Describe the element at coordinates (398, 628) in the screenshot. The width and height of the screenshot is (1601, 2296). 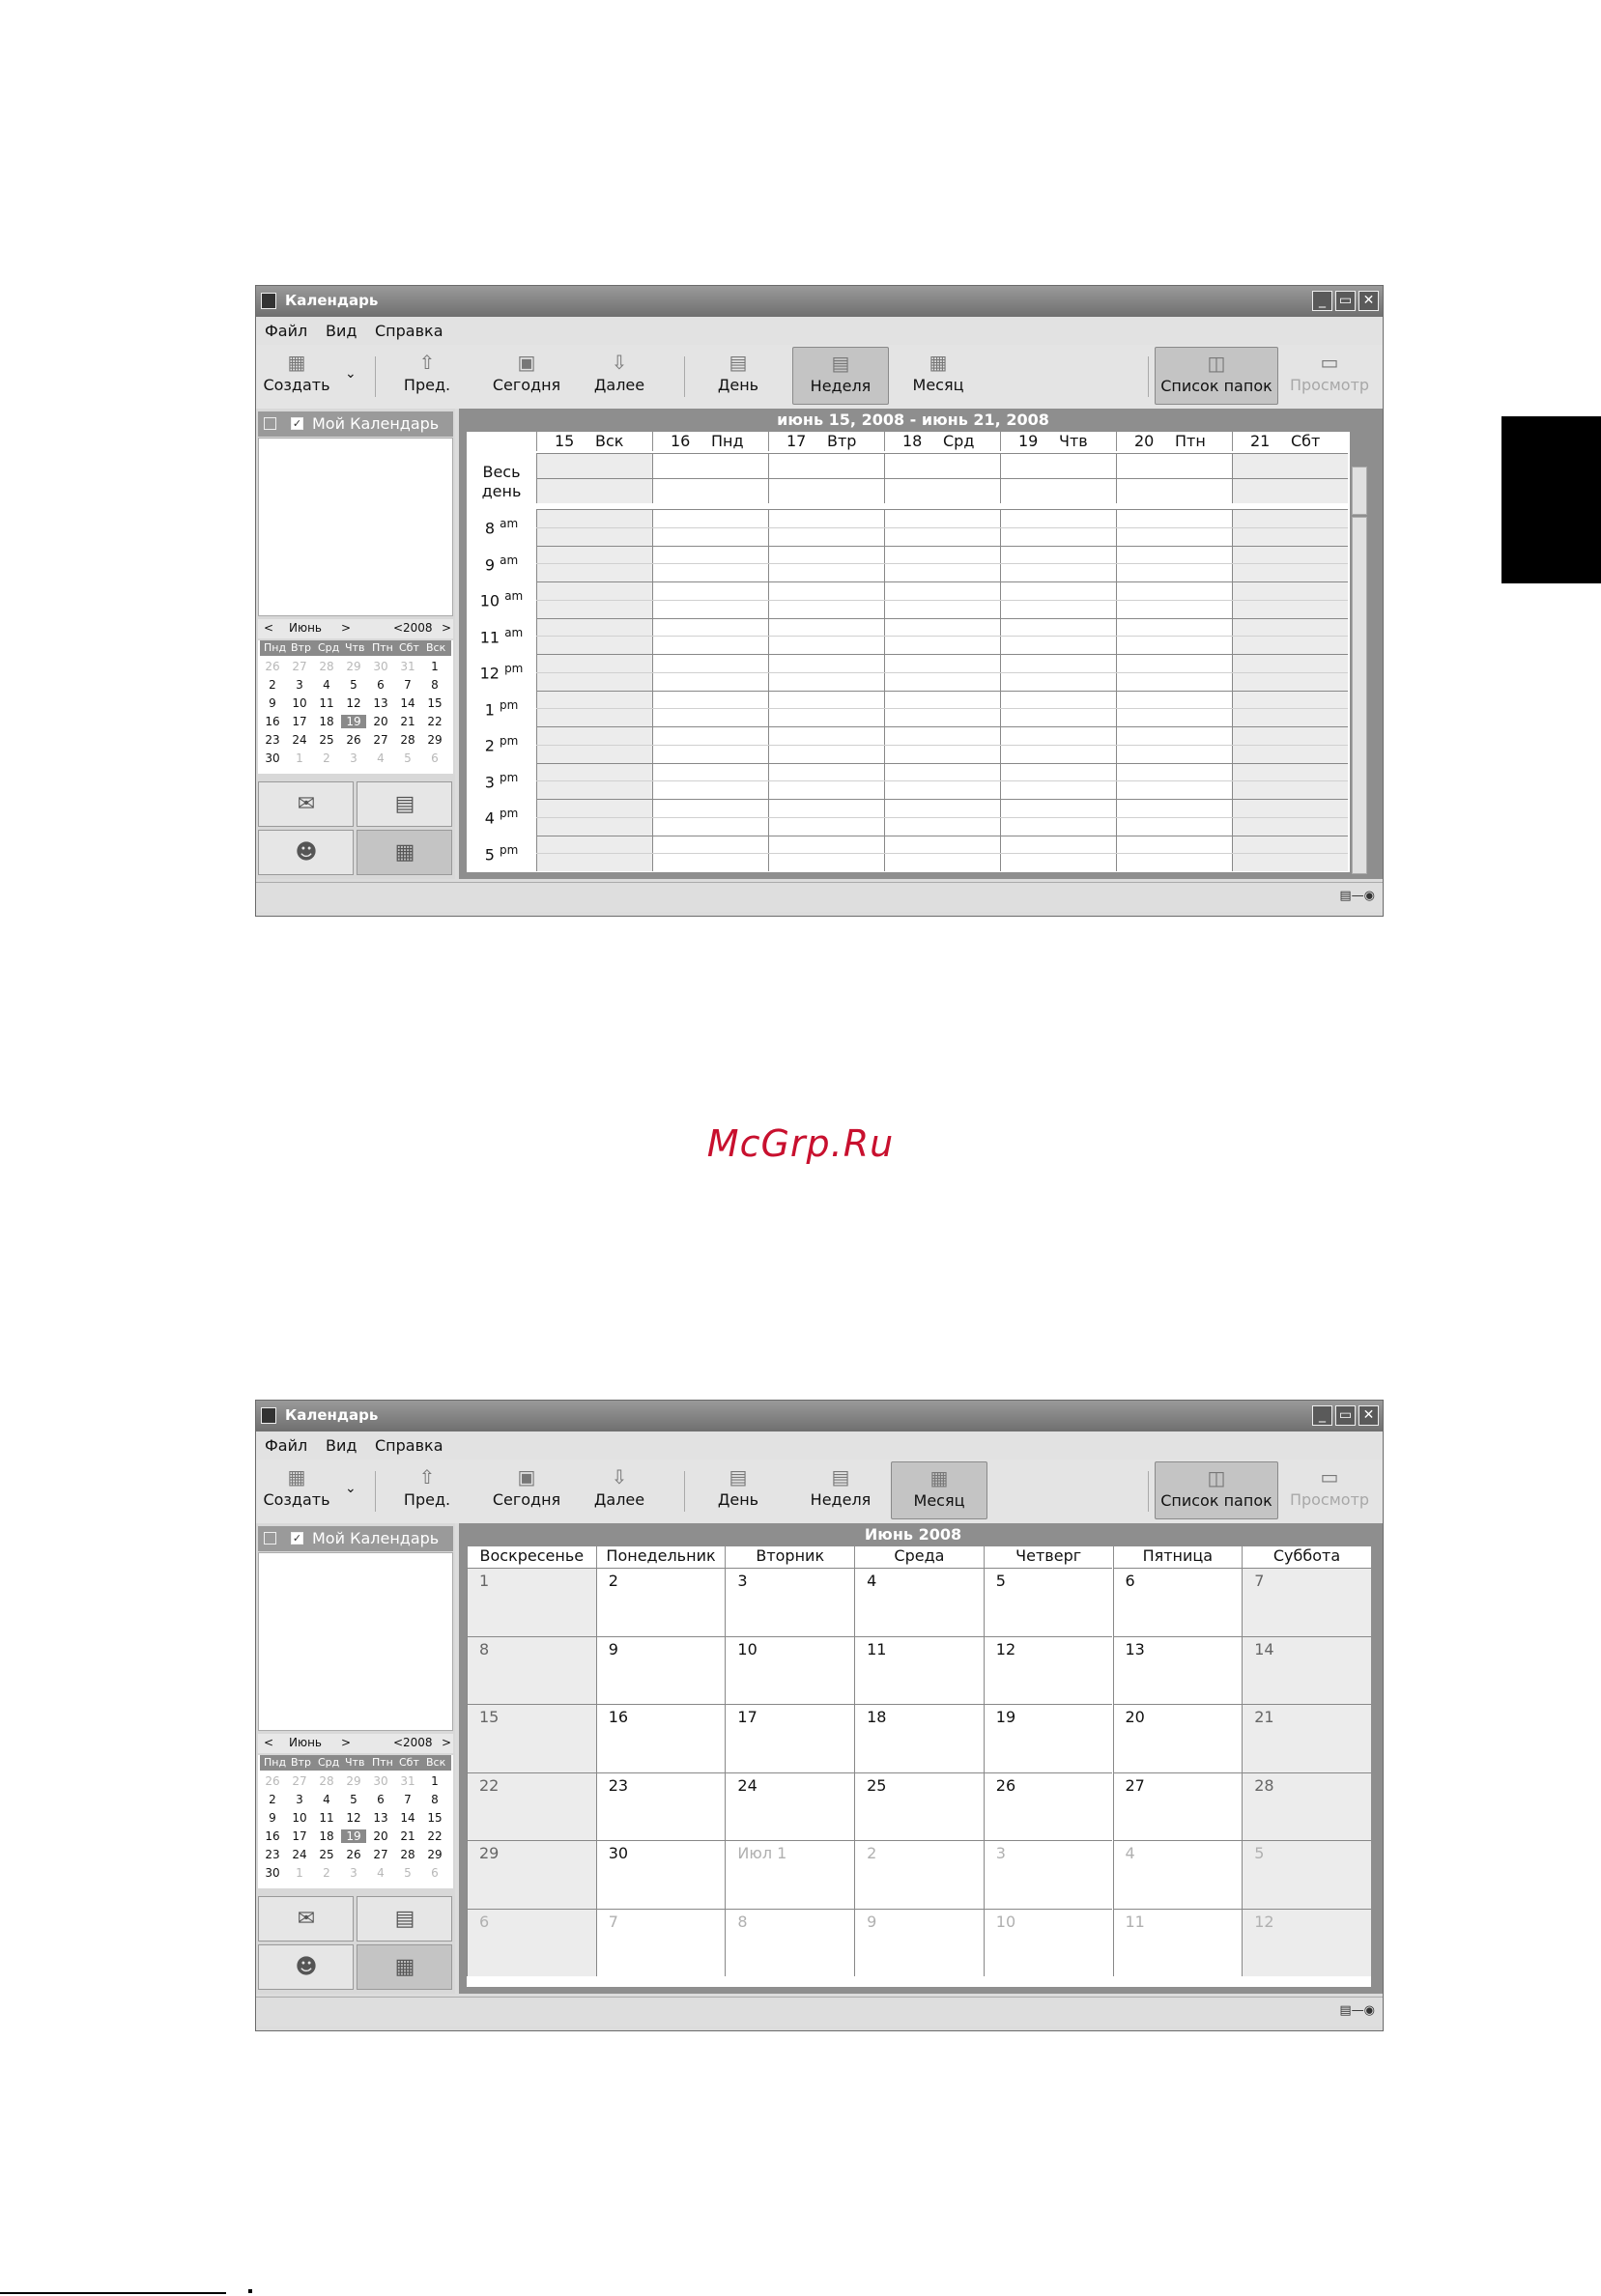
I see `prev-year-arrow: <` at that location.